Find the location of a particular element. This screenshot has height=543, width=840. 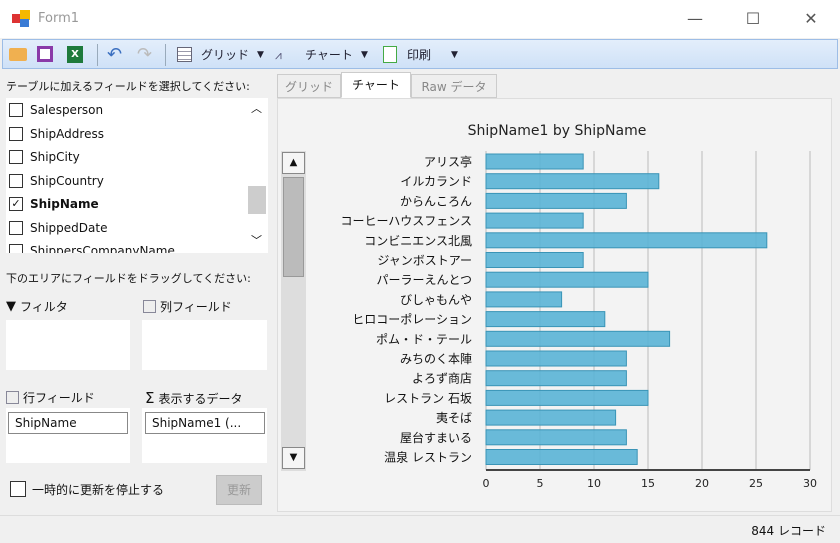

column-label: 列フィールド is located at coordinates (196, 307).